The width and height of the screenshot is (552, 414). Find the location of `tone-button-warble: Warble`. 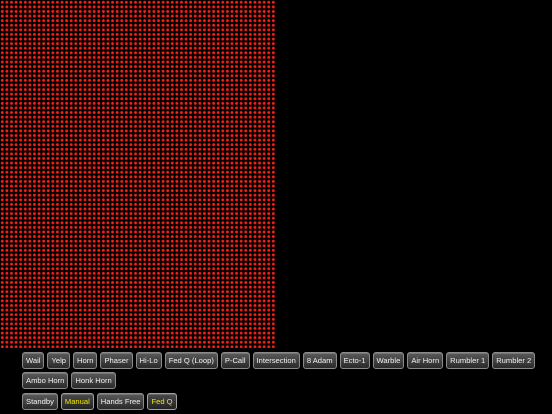

tone-button-warble: Warble is located at coordinates (388, 360).